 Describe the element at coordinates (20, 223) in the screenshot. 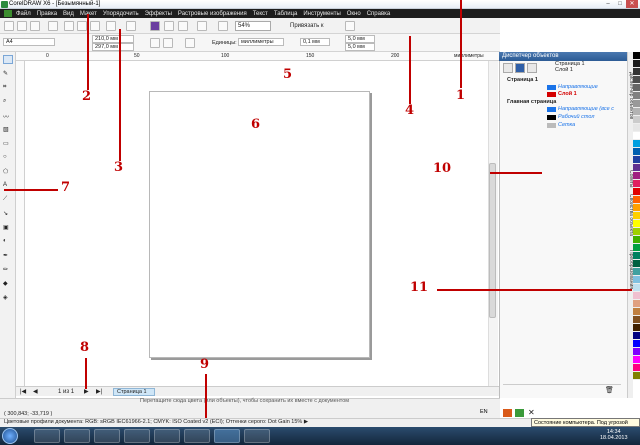

I see `vertical-ruler` at that location.